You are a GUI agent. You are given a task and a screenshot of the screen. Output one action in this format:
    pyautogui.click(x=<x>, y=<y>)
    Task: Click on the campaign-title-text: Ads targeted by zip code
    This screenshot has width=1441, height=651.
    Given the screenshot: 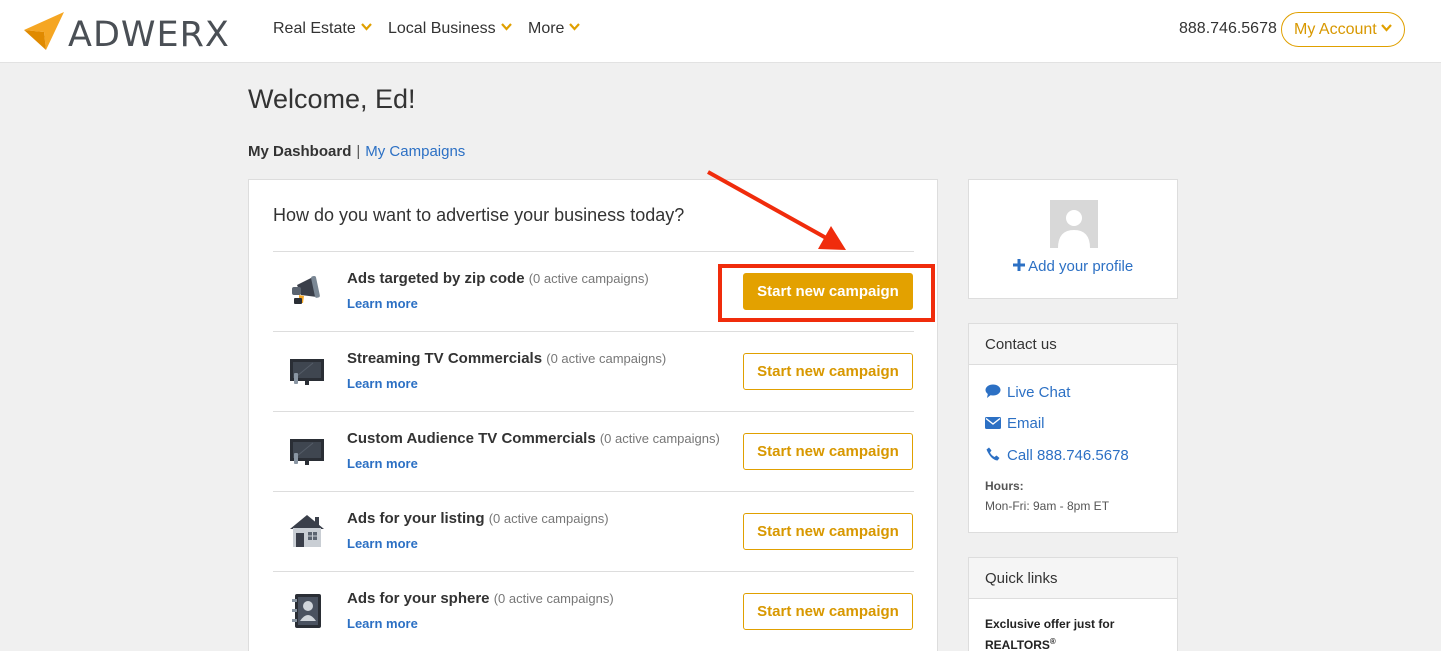 What is the action you would take?
    pyautogui.click(x=436, y=278)
    